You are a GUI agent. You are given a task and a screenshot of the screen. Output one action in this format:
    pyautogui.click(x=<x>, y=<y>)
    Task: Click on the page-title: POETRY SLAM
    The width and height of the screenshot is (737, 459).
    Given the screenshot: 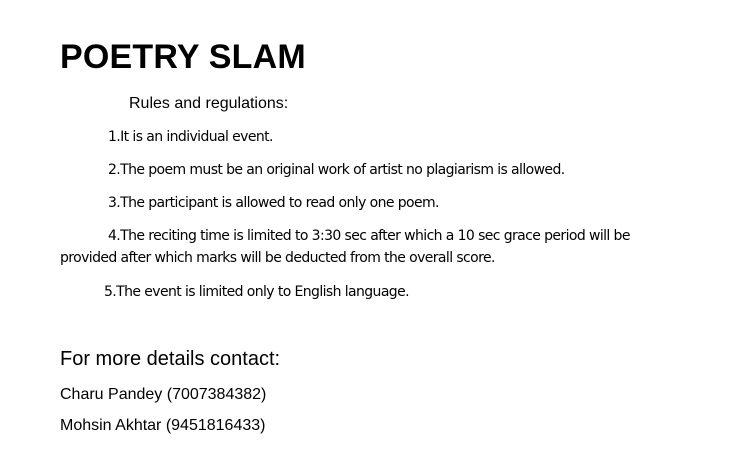 What is the action you would take?
    pyautogui.click(x=183, y=57)
    